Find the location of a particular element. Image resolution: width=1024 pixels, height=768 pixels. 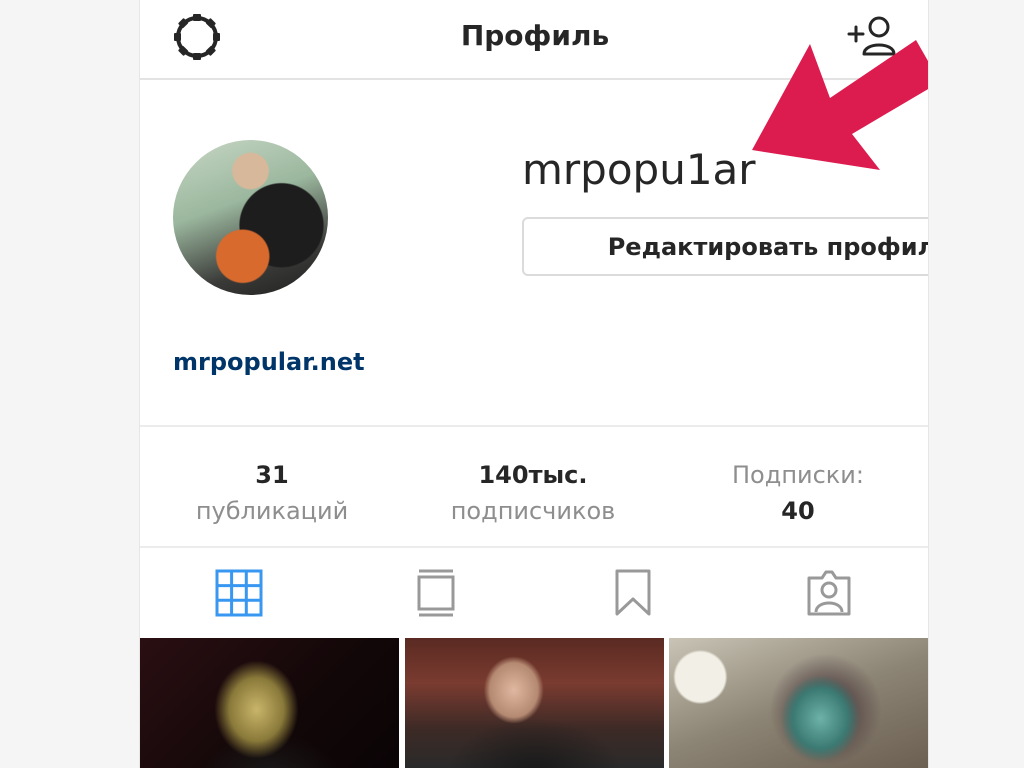

stat-following-label: Подписки: is located at coordinates (798, 475).